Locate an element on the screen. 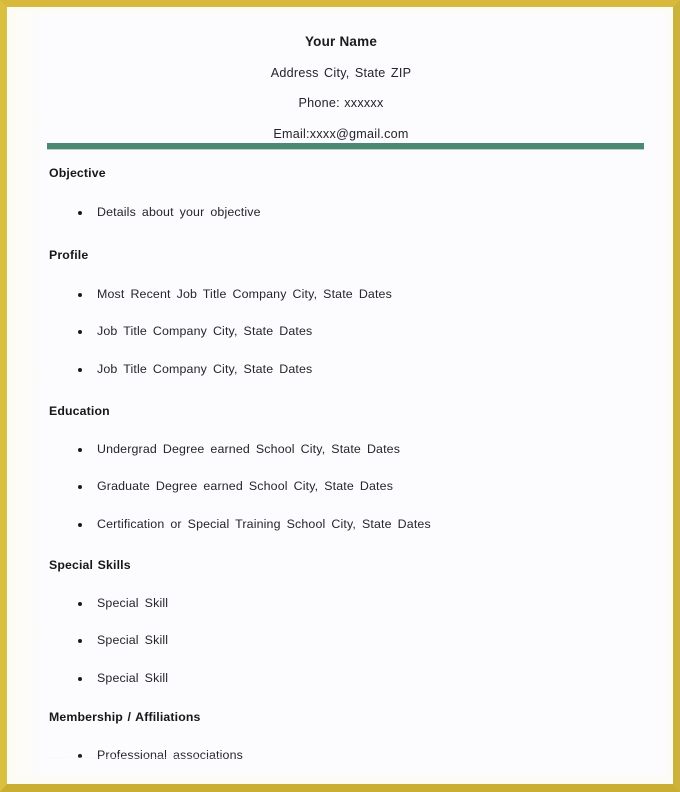 This screenshot has width=680, height=792. section-heading-profile: Profile is located at coordinates (69, 254).